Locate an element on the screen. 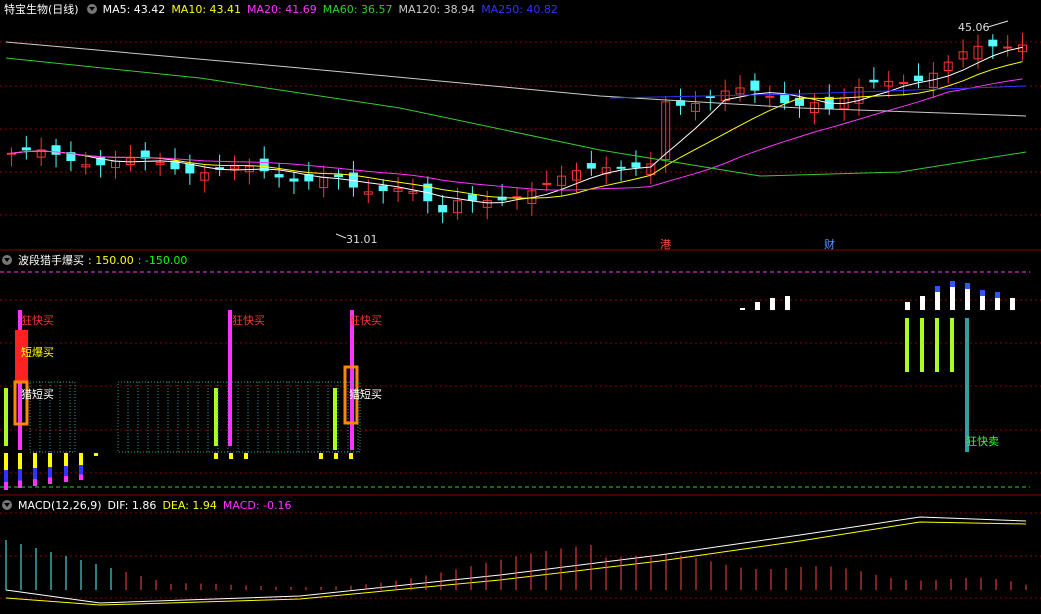  event-tag-finance: 财 is located at coordinates (829, 244).